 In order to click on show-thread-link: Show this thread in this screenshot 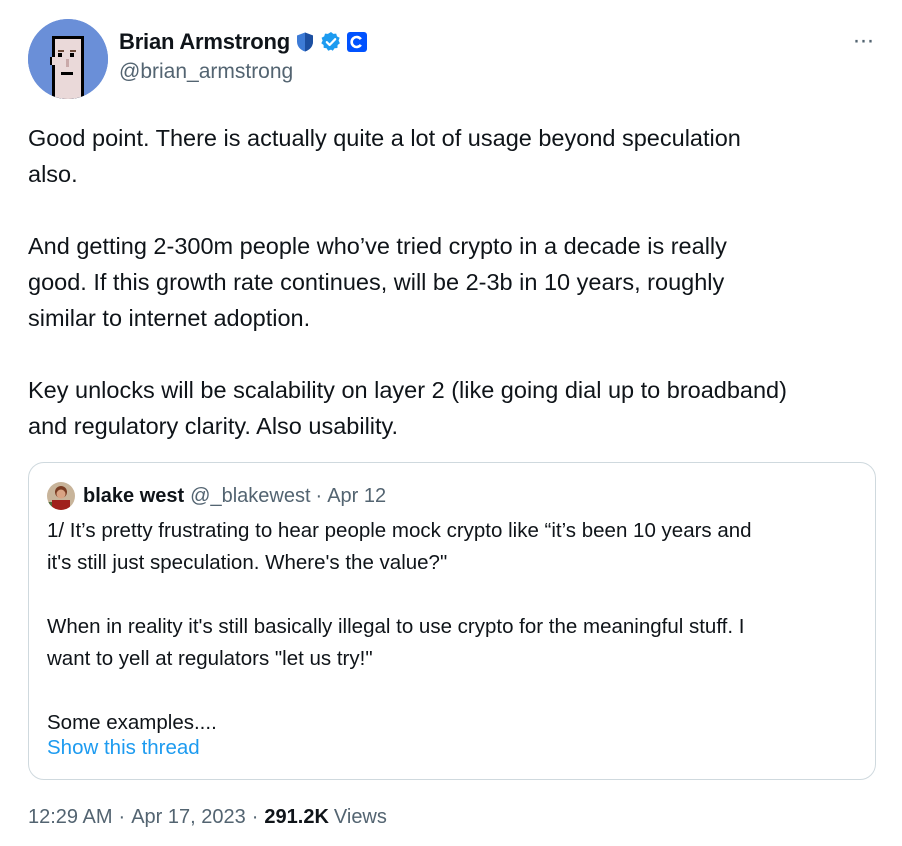, I will do `click(123, 748)`.